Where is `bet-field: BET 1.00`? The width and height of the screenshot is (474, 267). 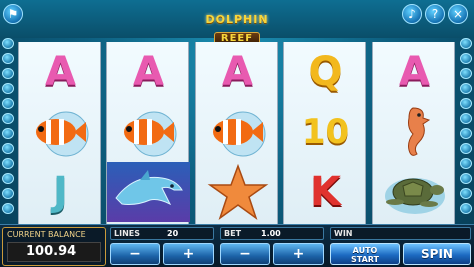 bet-field: BET 1.00 is located at coordinates (272, 233).